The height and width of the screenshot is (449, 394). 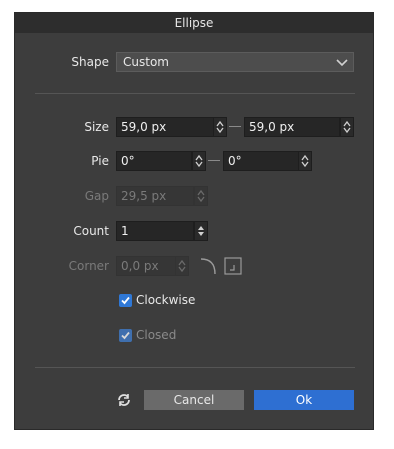 I want to click on corner-input: 0,0 px, so click(x=146, y=266).